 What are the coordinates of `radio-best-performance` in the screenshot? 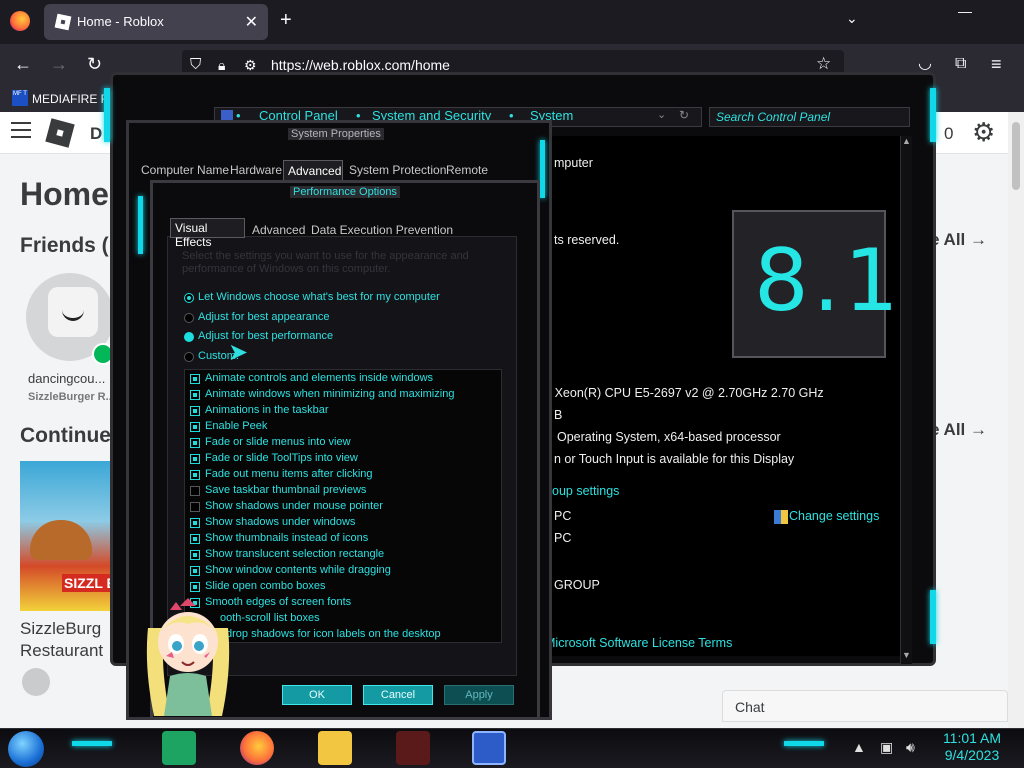 It's located at (189, 337).